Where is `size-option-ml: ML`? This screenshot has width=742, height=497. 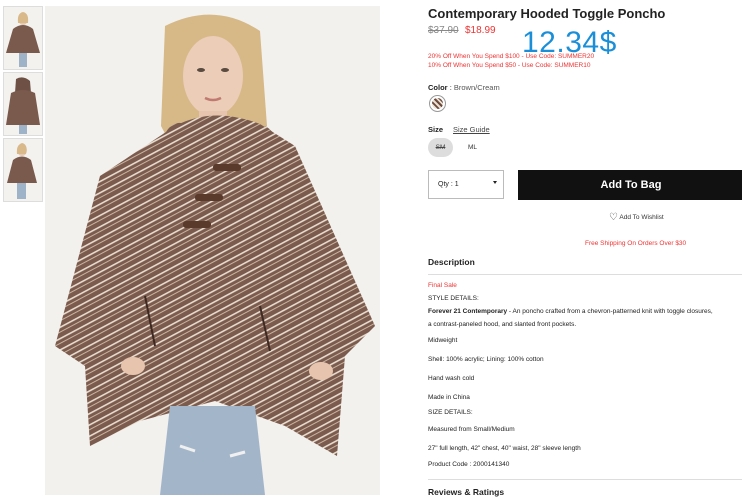 size-option-ml: ML is located at coordinates (472, 147).